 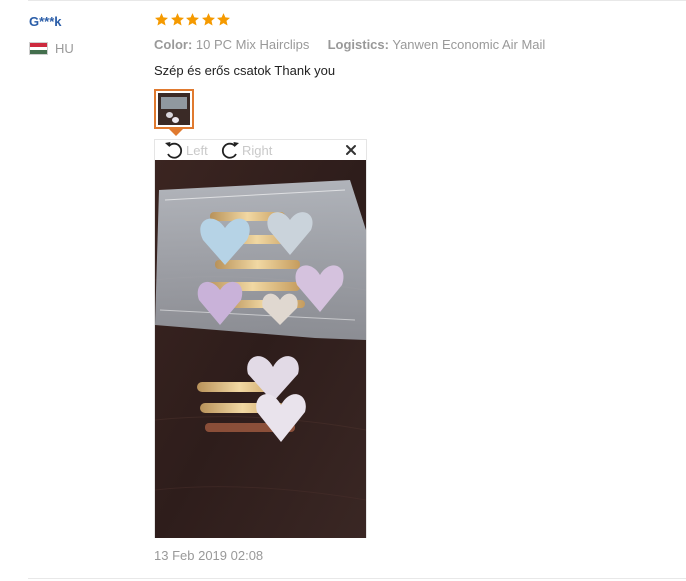 I want to click on rotate-left-icon, so click(x=174, y=150).